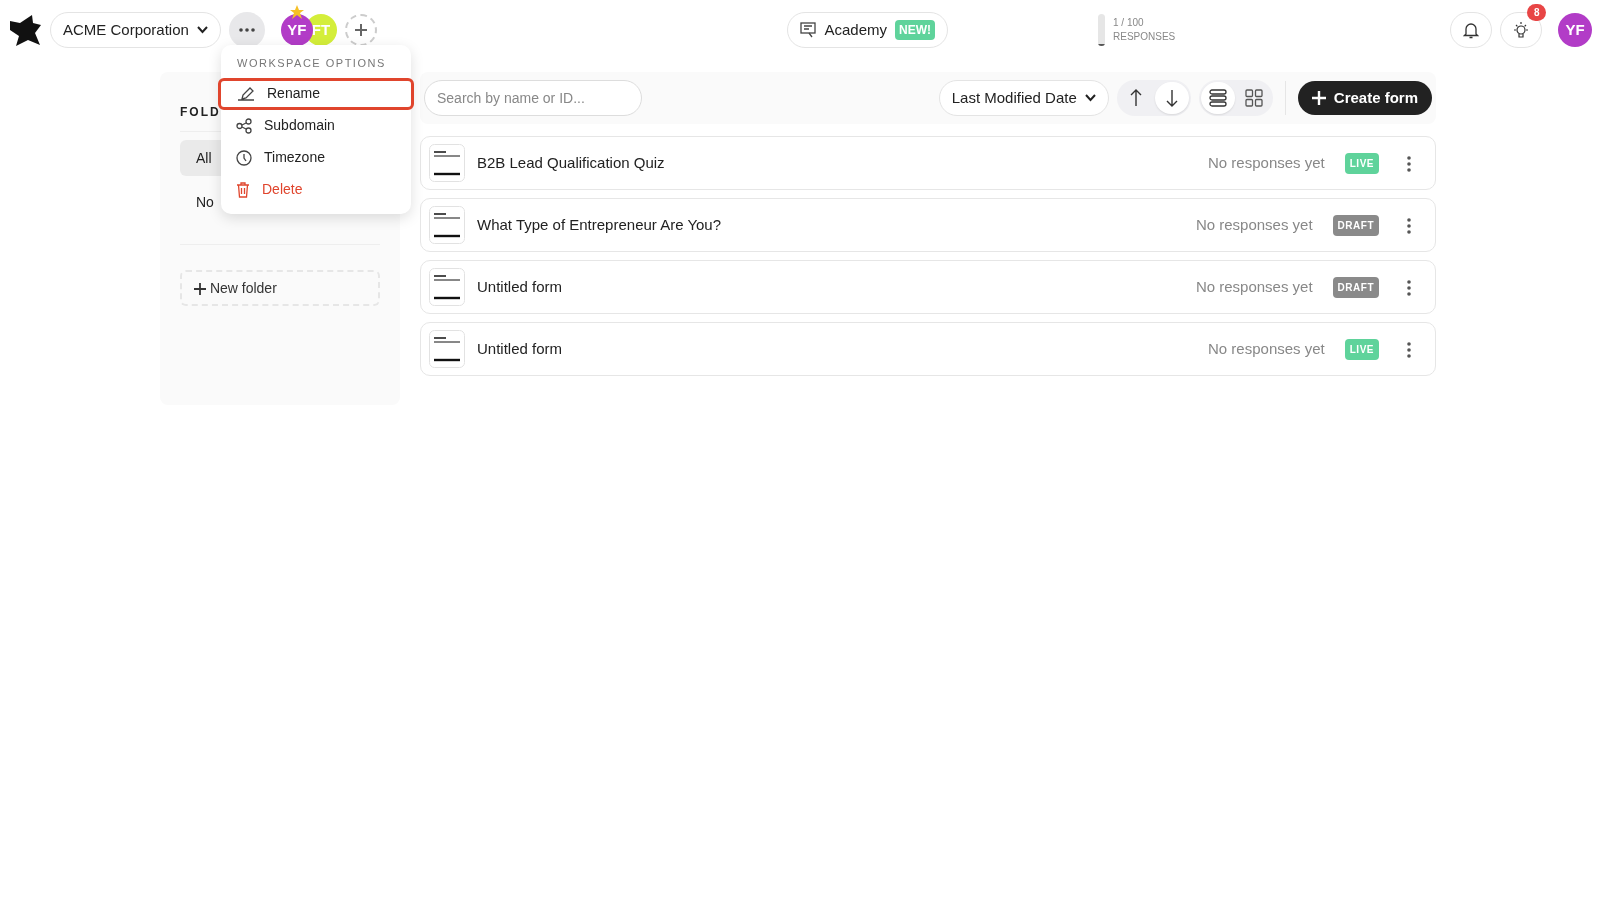 The height and width of the screenshot is (900, 1600). Describe the element at coordinates (915, 30) in the screenshot. I see `new-badge: NEW!` at that location.